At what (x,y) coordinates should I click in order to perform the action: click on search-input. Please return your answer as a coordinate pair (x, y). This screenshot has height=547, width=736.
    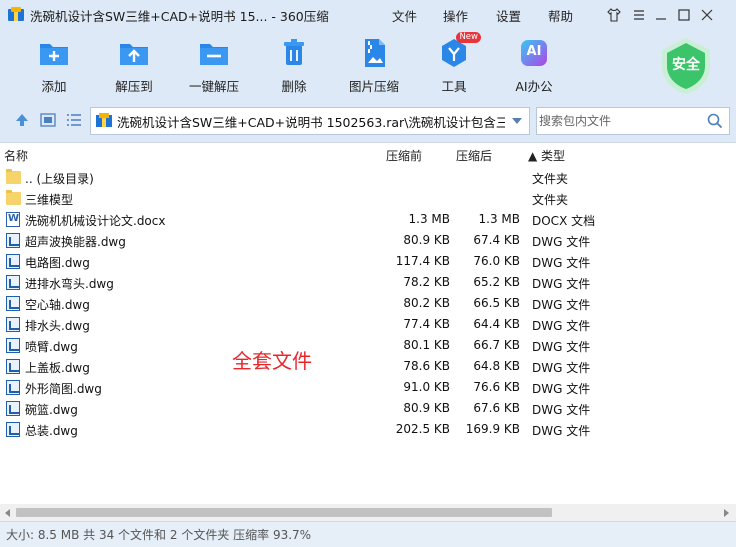
    Looking at the image, I should click on (617, 121).